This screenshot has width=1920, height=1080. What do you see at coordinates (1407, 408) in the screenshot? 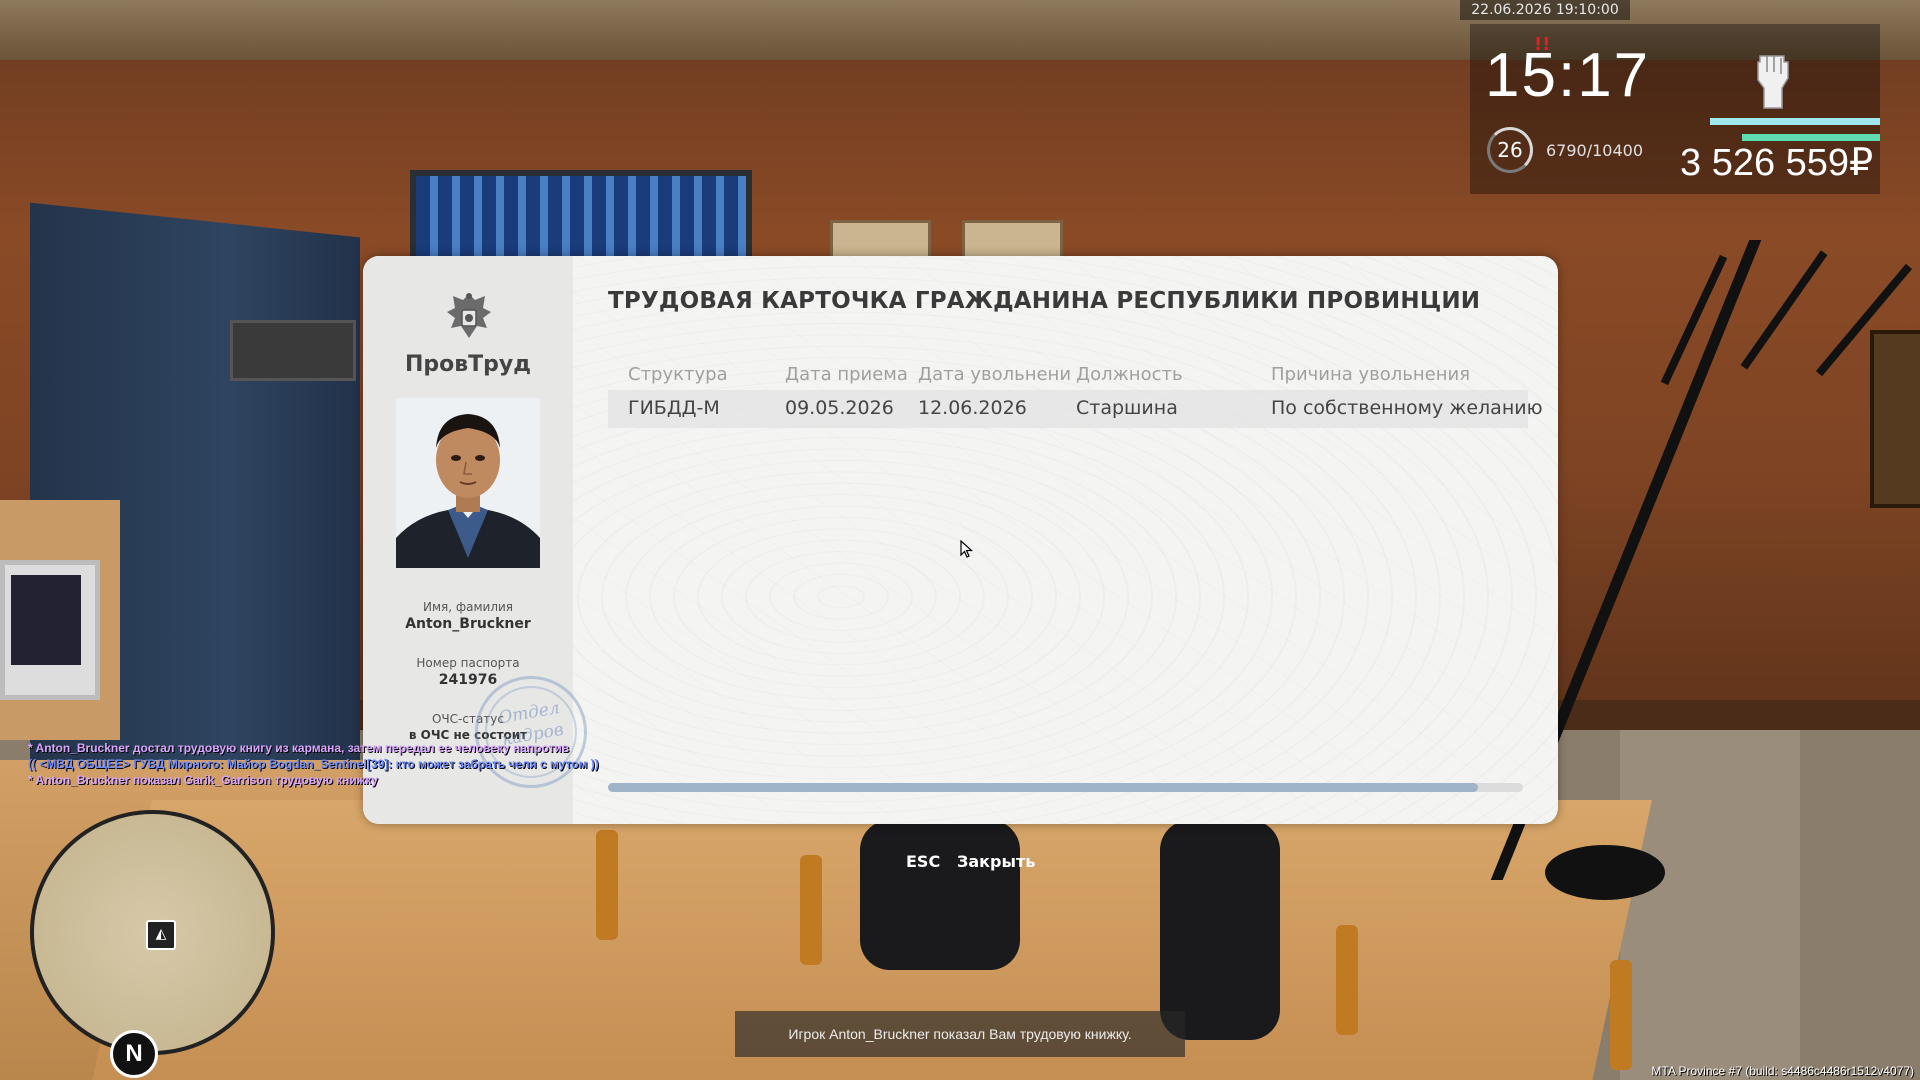
I see `cell-dismissal-reason: По собственному желанию` at bounding box center [1407, 408].